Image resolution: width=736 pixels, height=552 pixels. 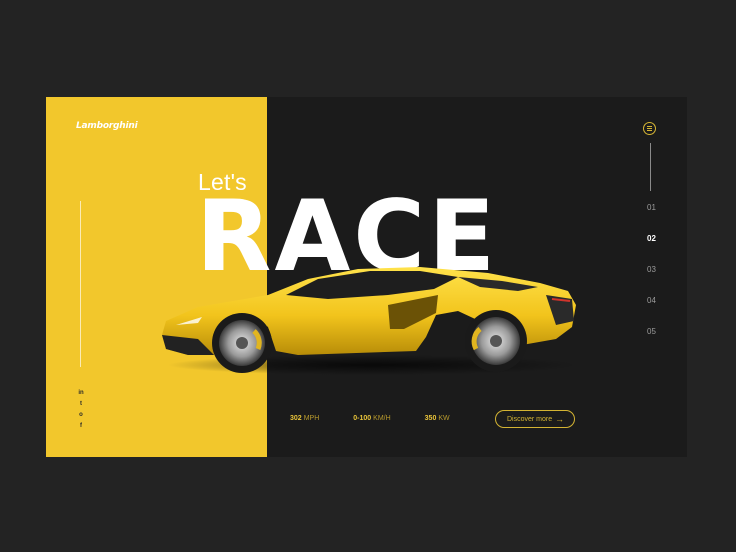 I want to click on stat-acceleration: 0-100 KM/H, so click(x=371, y=418).